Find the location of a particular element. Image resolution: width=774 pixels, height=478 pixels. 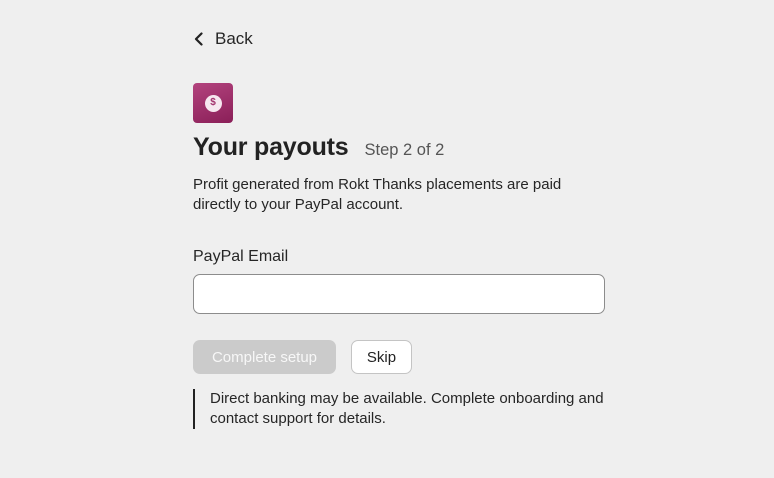

page-title: Your payouts is located at coordinates (271, 147).